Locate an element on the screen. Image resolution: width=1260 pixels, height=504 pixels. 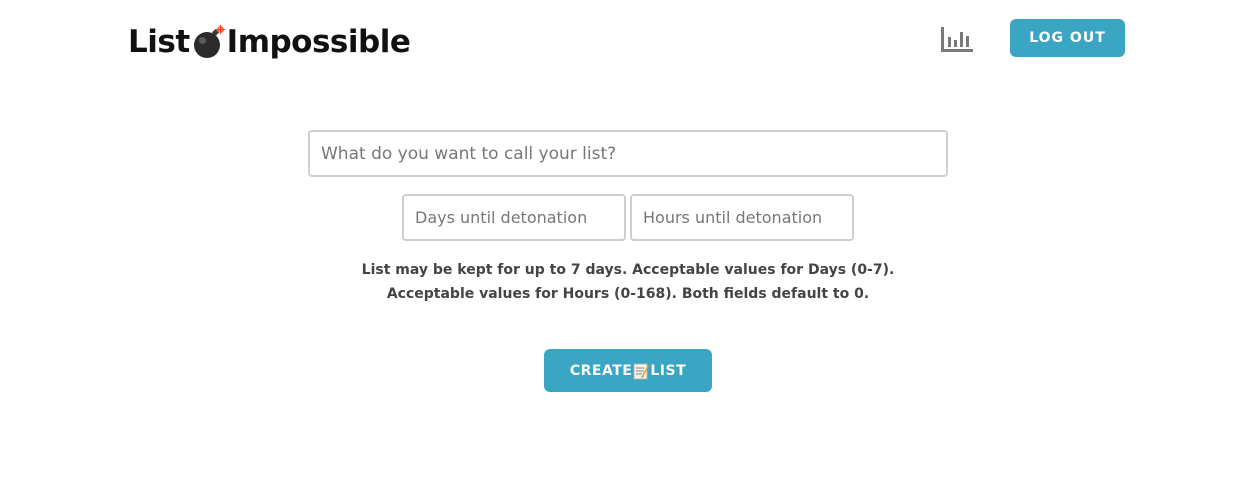
logout-button: LOG OUT is located at coordinates (1067, 38).